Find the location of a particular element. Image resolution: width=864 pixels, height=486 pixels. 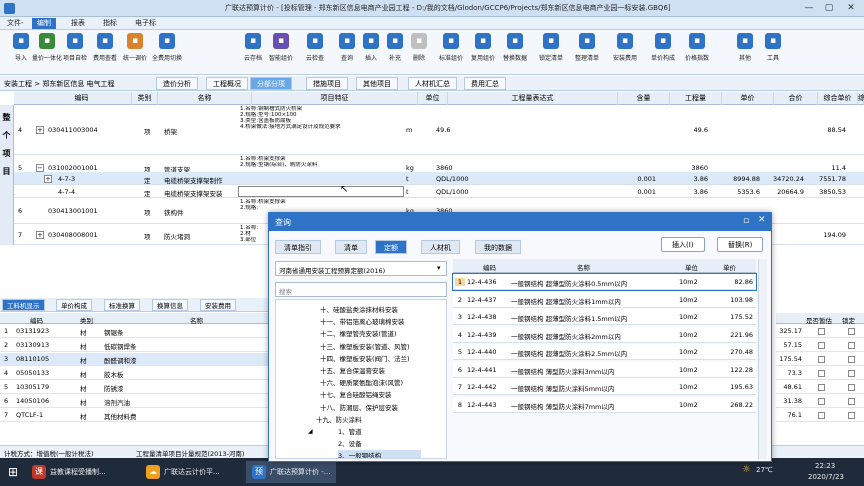

list-item: 76.1 is located at coordinates (820, 415).